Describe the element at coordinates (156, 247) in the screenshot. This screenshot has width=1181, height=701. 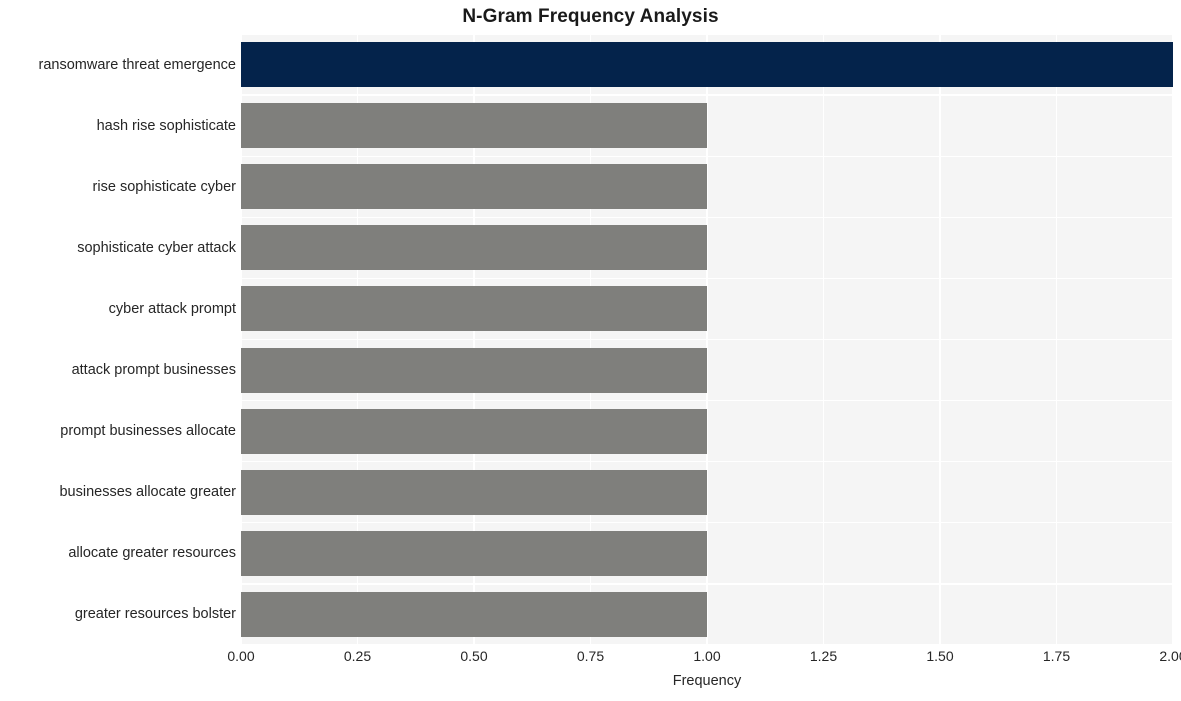
I see `y-axis-tick-label: sophisticate cyber attack` at that location.